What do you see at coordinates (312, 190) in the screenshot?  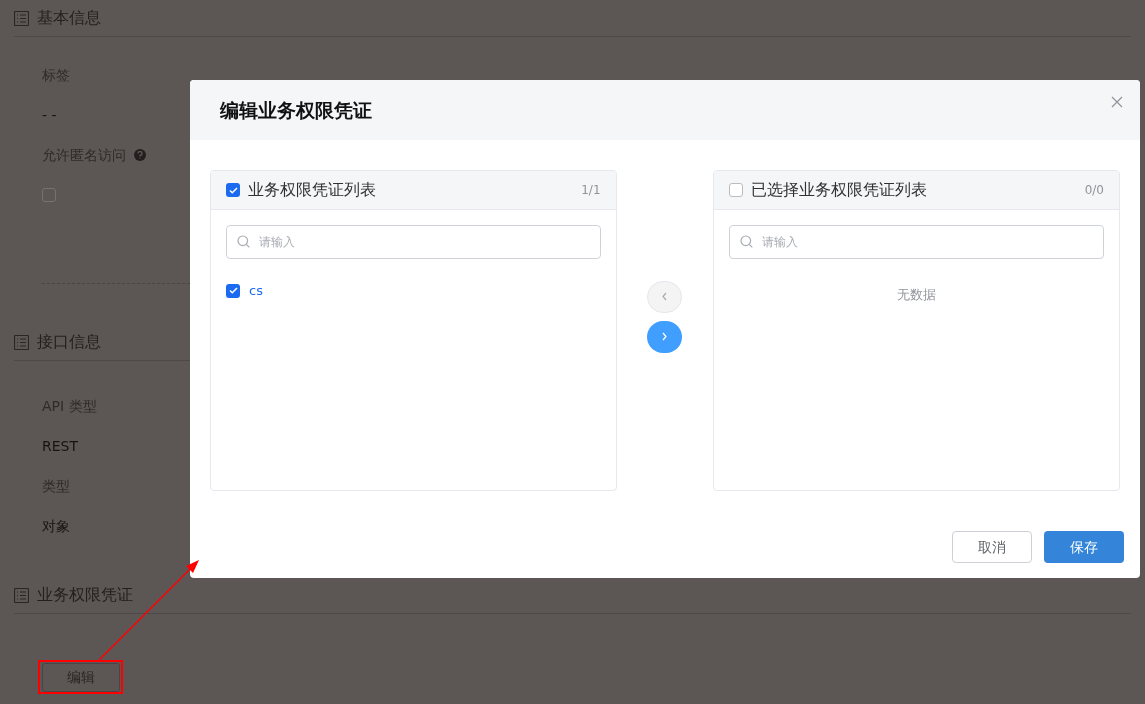 I see `panel-title: 业务权限凭证列表` at bounding box center [312, 190].